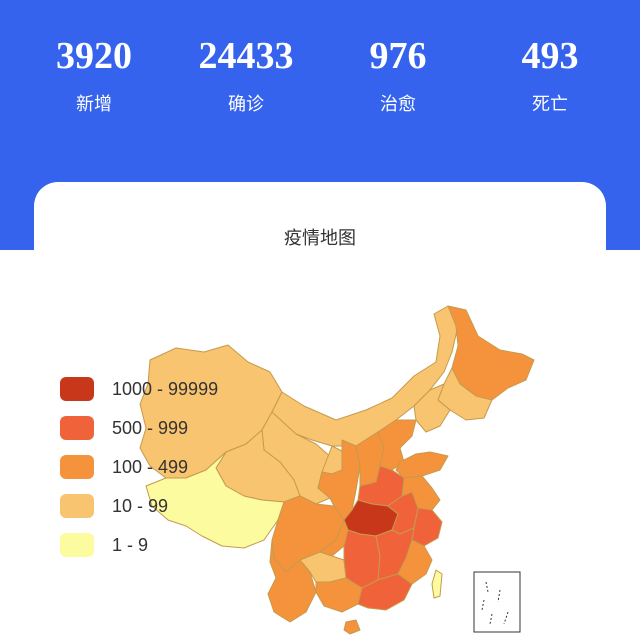 This screenshot has height=640, width=640. I want to click on region-hunan, so click(362, 559).